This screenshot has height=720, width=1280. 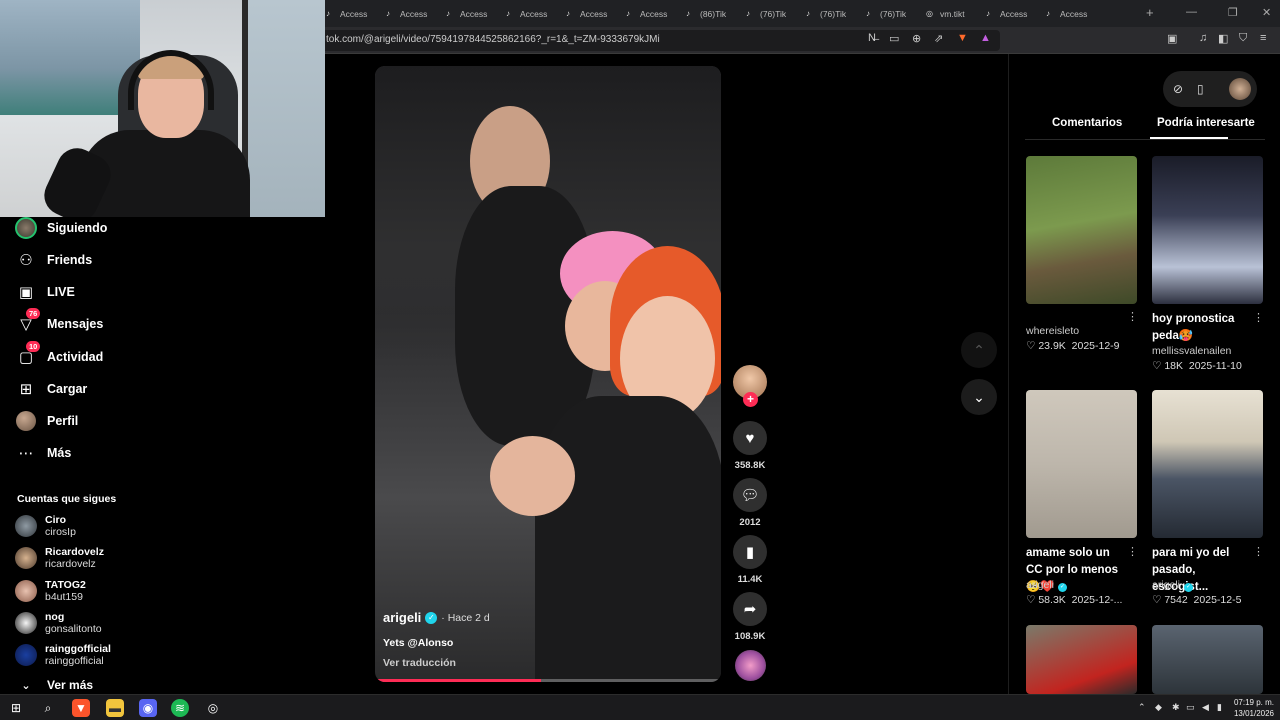 What do you see at coordinates (51, 389) in the screenshot?
I see `sidebar-item-cargar: ⊞ Cargar` at bounding box center [51, 389].